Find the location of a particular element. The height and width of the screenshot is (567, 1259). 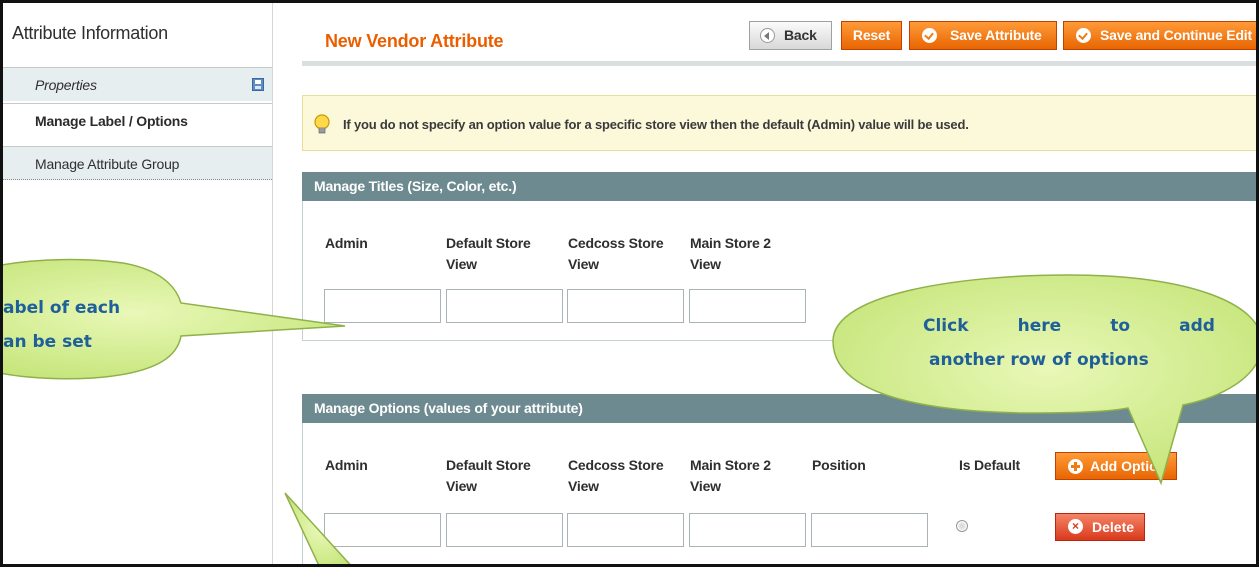

column-header-is-default: Is Default is located at coordinates (989, 465).